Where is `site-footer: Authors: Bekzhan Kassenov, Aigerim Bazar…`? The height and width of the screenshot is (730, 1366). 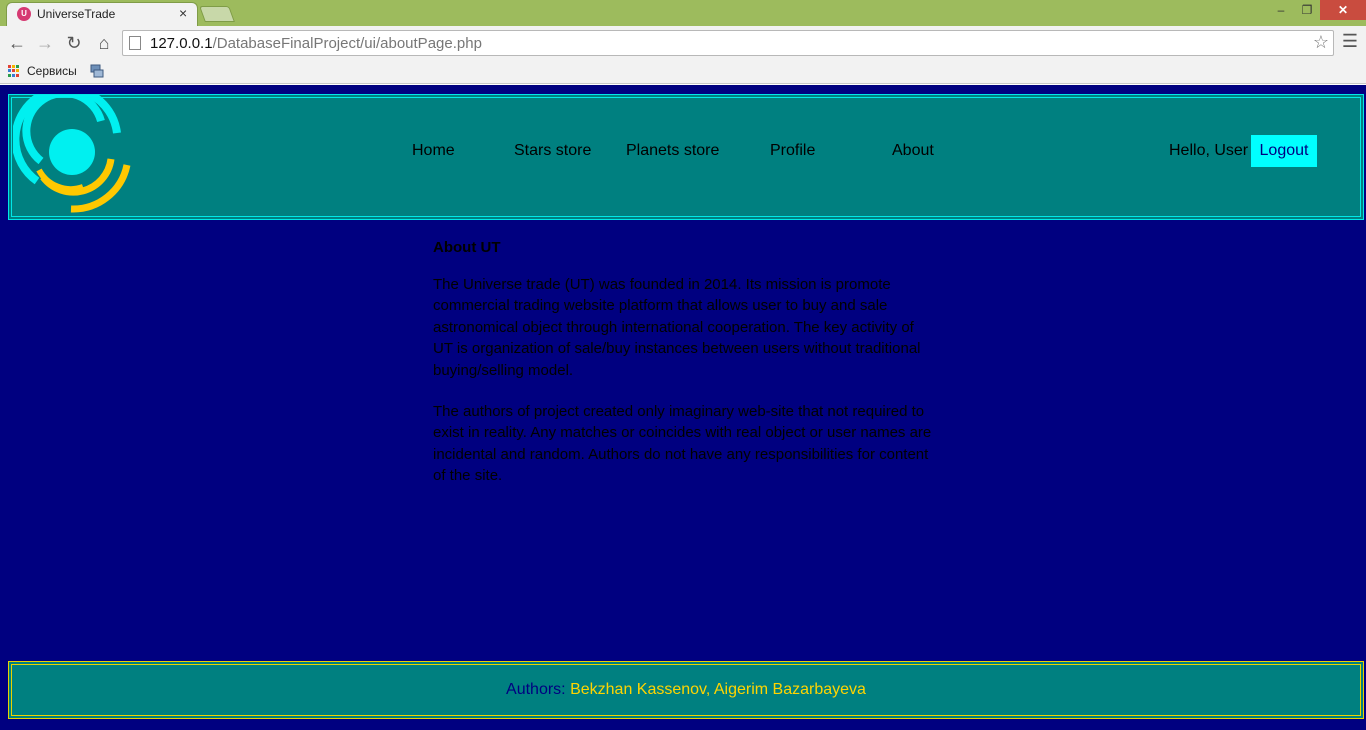
site-footer: Authors: Bekzhan Kassenov, Aigerim Bazar… is located at coordinates (686, 690).